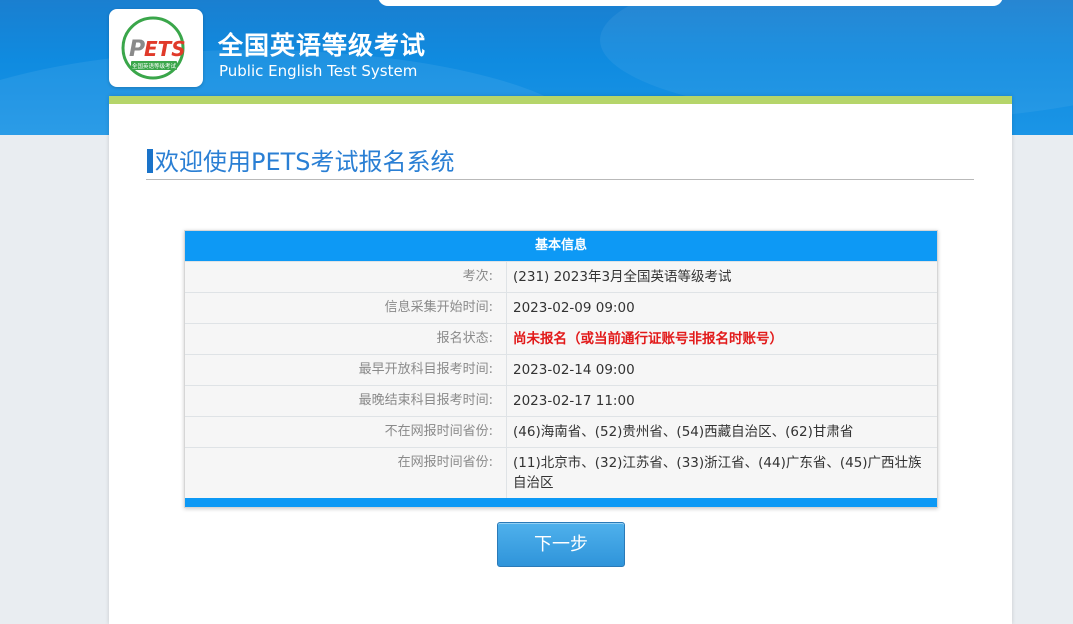 The width and height of the screenshot is (1073, 624). I want to click on row-value-earliest-open: 2023-02-14 09:00, so click(574, 370).